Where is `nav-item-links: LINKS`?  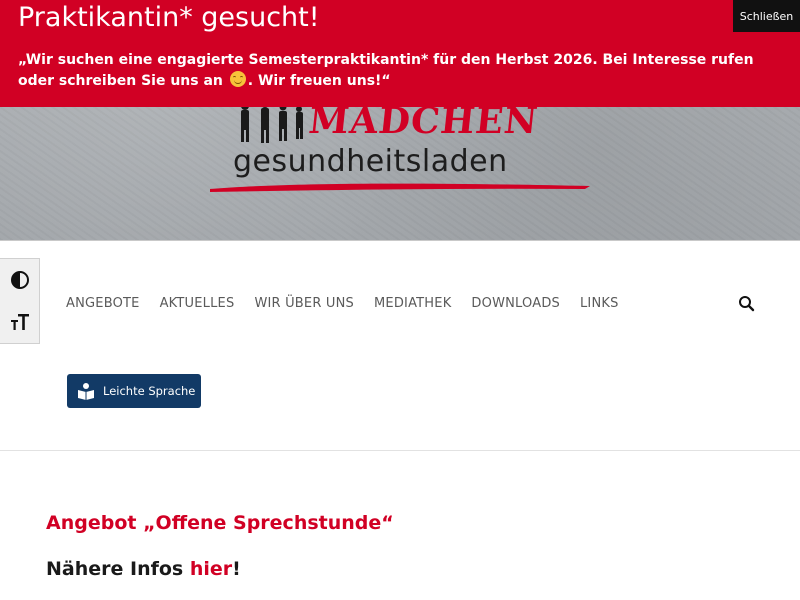
nav-item-links: LINKS is located at coordinates (599, 303).